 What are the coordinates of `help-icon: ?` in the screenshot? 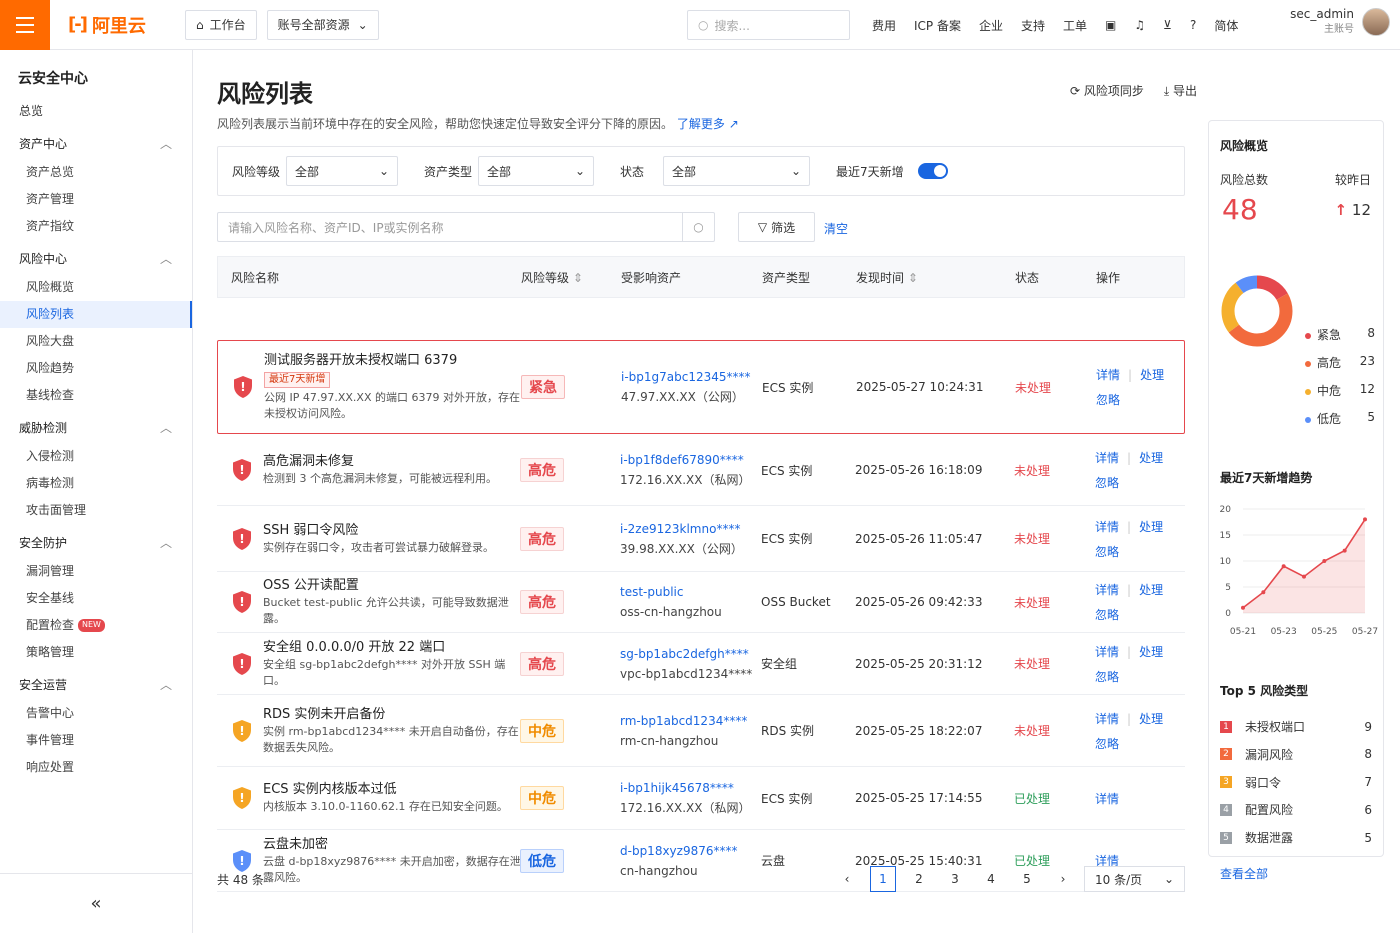 It's located at (1193, 25).